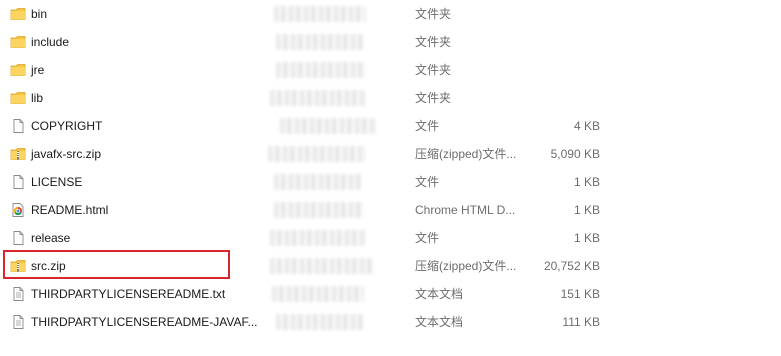 The width and height of the screenshot is (781, 356). I want to click on file-row: THIRDPARTYLICENSEREADME.txt 文本文档 151 KB, so click(390, 294).